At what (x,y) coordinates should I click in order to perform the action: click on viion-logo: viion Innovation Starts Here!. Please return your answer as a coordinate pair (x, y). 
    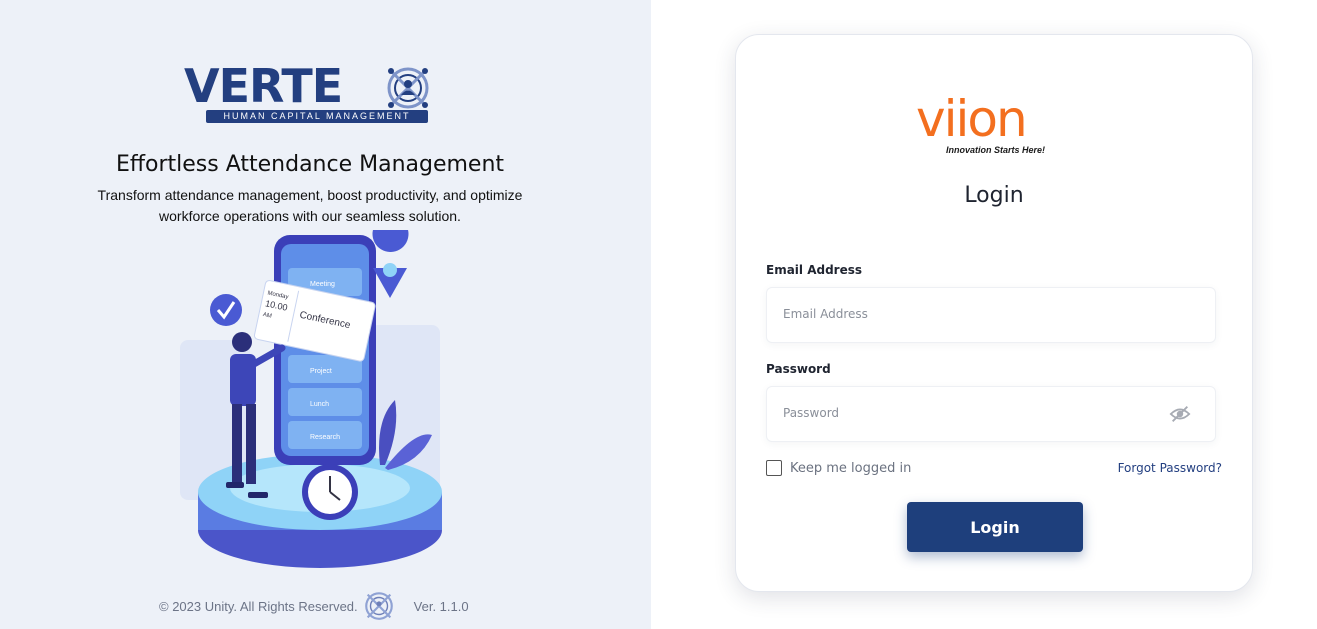
    Looking at the image, I should click on (996, 126).